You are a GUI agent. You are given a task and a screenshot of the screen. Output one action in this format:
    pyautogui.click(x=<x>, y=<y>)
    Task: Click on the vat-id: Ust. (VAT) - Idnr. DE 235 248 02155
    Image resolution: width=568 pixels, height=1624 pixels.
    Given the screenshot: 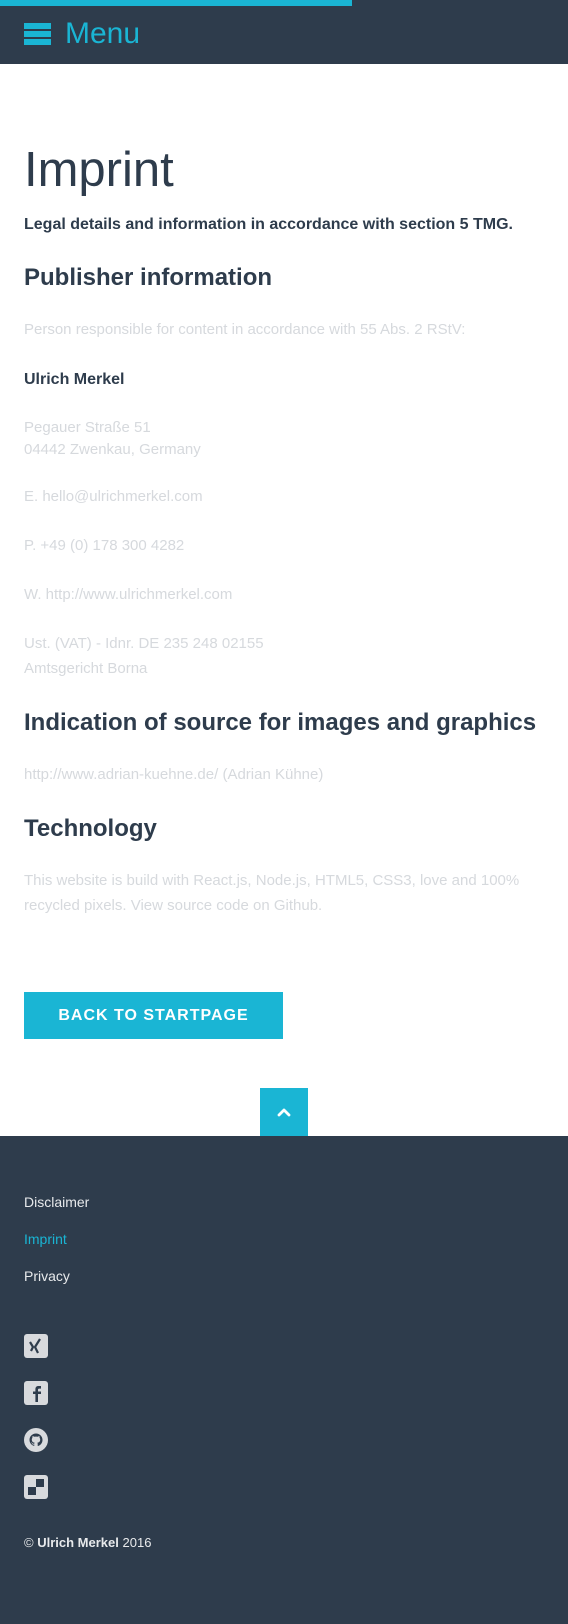 What is the action you would take?
    pyautogui.click(x=144, y=643)
    